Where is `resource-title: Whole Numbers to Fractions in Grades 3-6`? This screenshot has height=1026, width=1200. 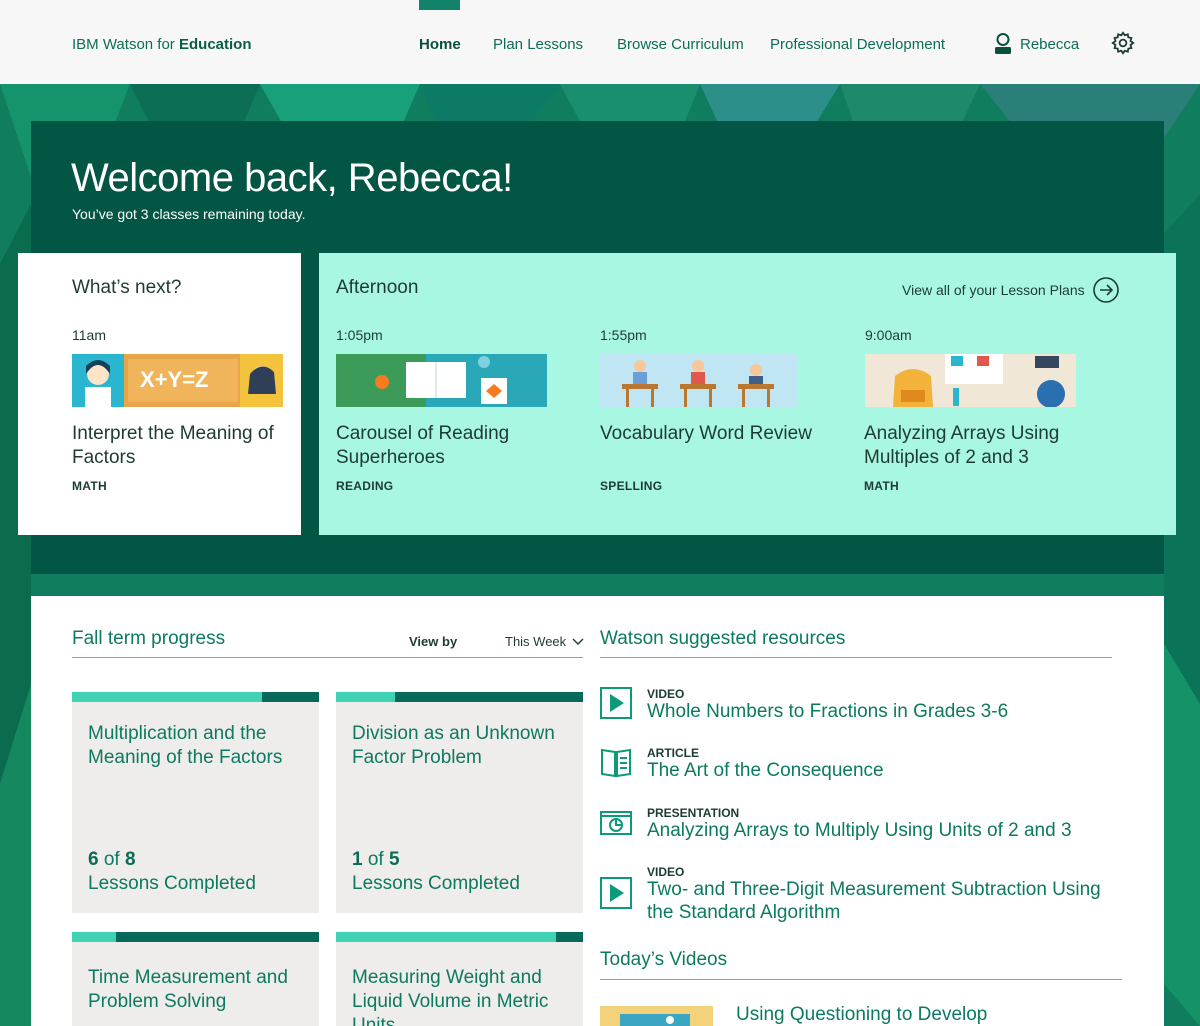 resource-title: Whole Numbers to Fractions in Grades 3-6 is located at coordinates (828, 711).